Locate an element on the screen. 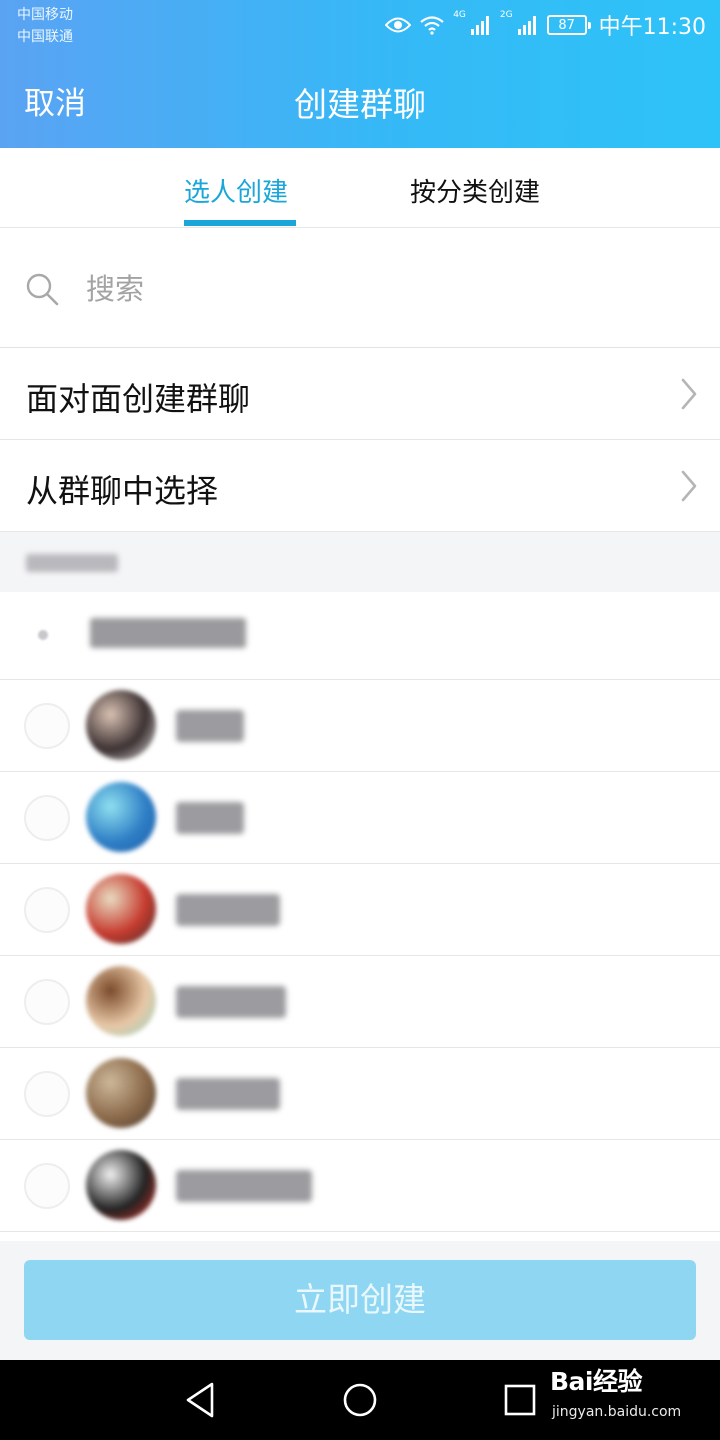  select-from-group-row: 从群聊中选择 is located at coordinates (360, 486).